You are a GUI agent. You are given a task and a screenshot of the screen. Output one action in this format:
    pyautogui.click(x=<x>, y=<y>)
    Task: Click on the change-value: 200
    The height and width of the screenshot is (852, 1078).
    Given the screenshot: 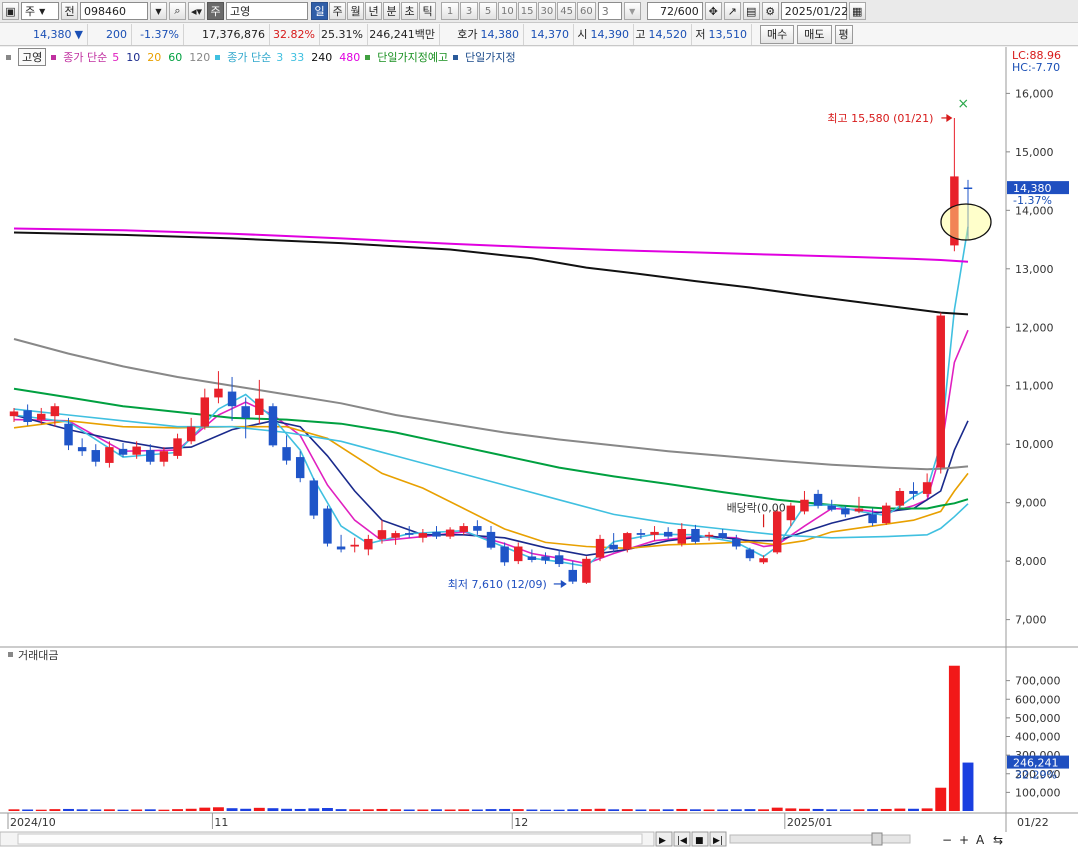 What is the action you would take?
    pyautogui.click(x=110, y=34)
    